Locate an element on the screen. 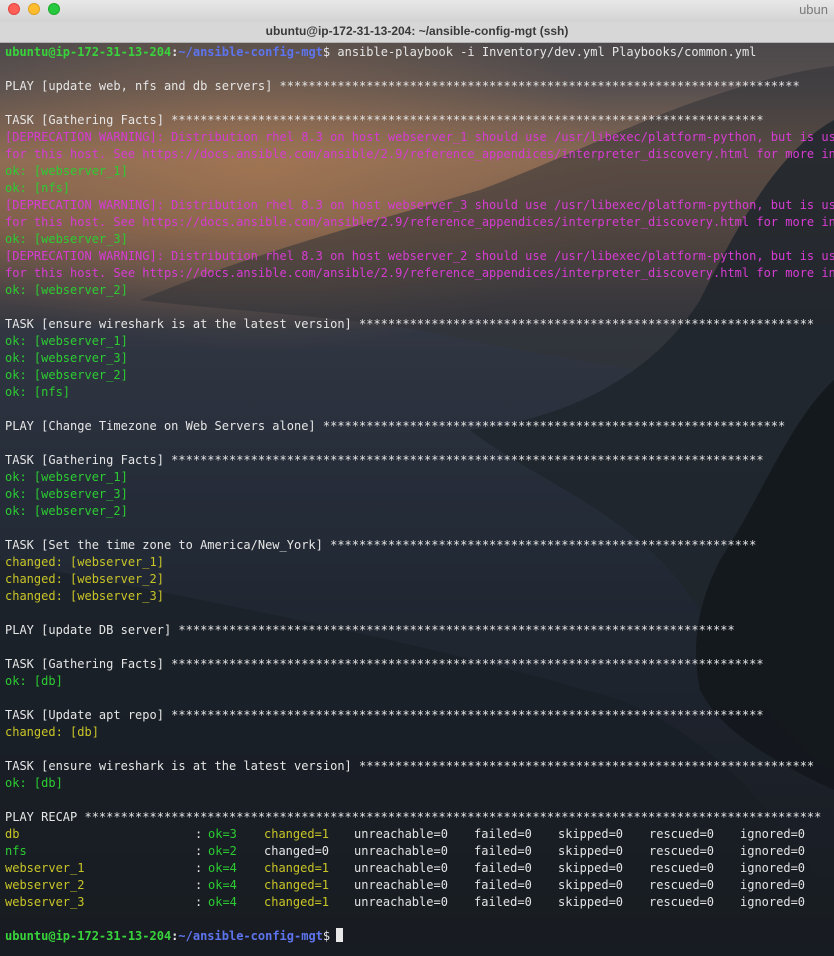 The height and width of the screenshot is (956, 834). zoom-icon is located at coordinates (54, 9).